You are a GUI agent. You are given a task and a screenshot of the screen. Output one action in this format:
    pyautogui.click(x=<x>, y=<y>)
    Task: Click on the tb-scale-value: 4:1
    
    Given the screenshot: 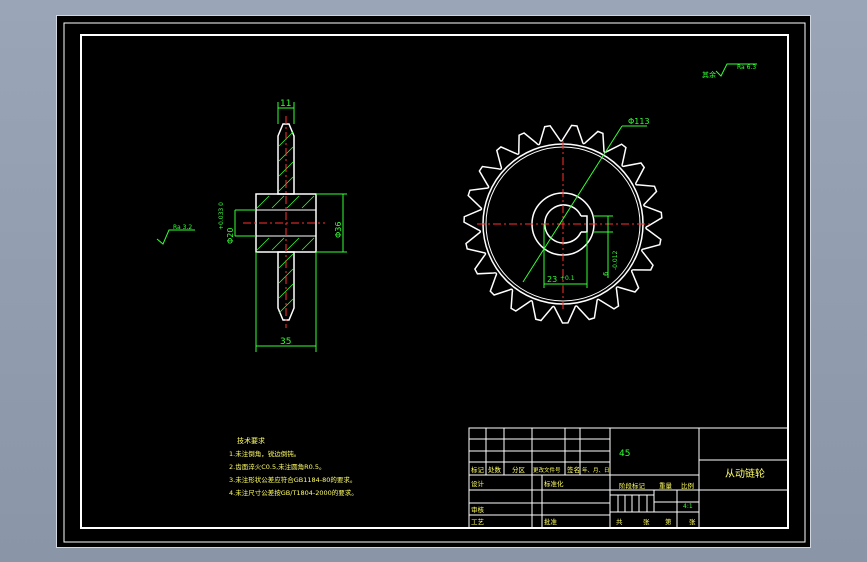 What is the action you would take?
    pyautogui.click(x=688, y=506)
    